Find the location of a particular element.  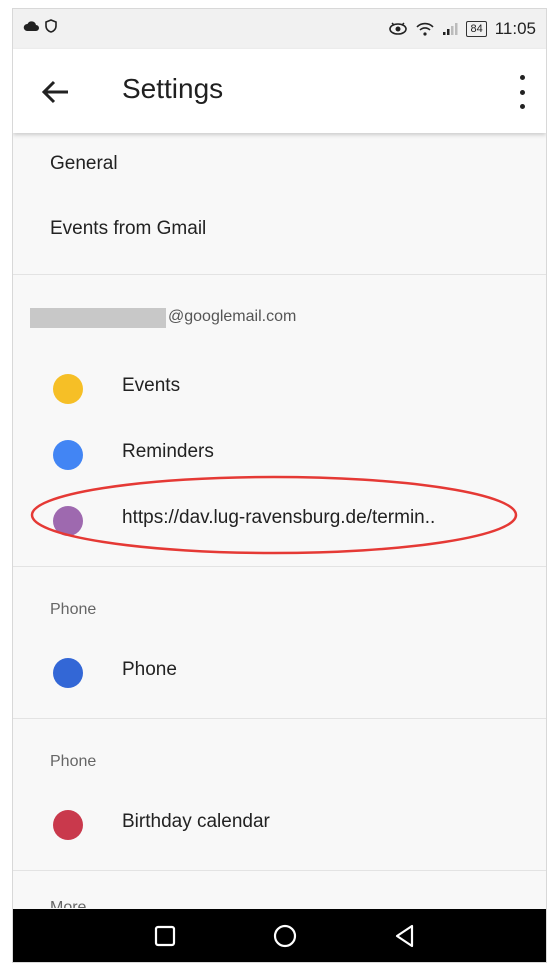

calendar-label: Events is located at coordinates (151, 385).